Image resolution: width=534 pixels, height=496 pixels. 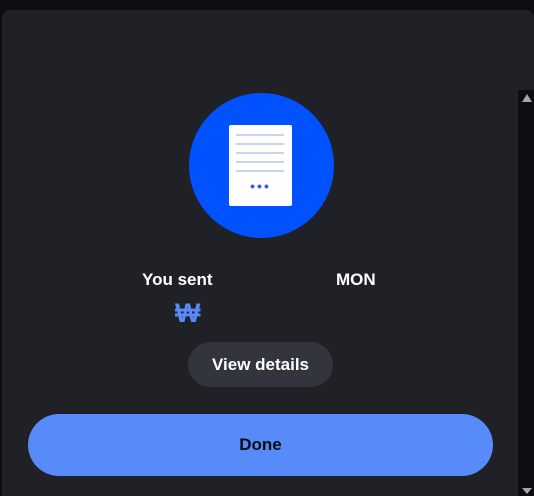 I want to click on transaction-icon-circle: •••, so click(x=261, y=165).